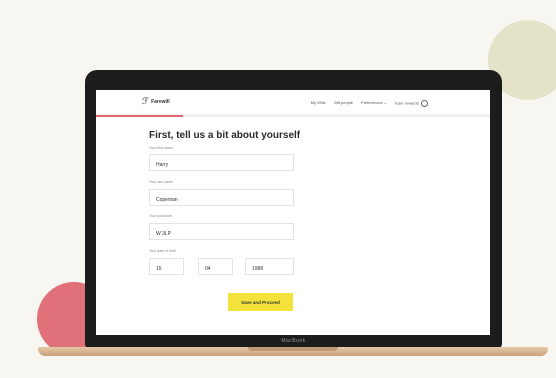  I want to click on last-name-label: Your last name, so click(161, 182).